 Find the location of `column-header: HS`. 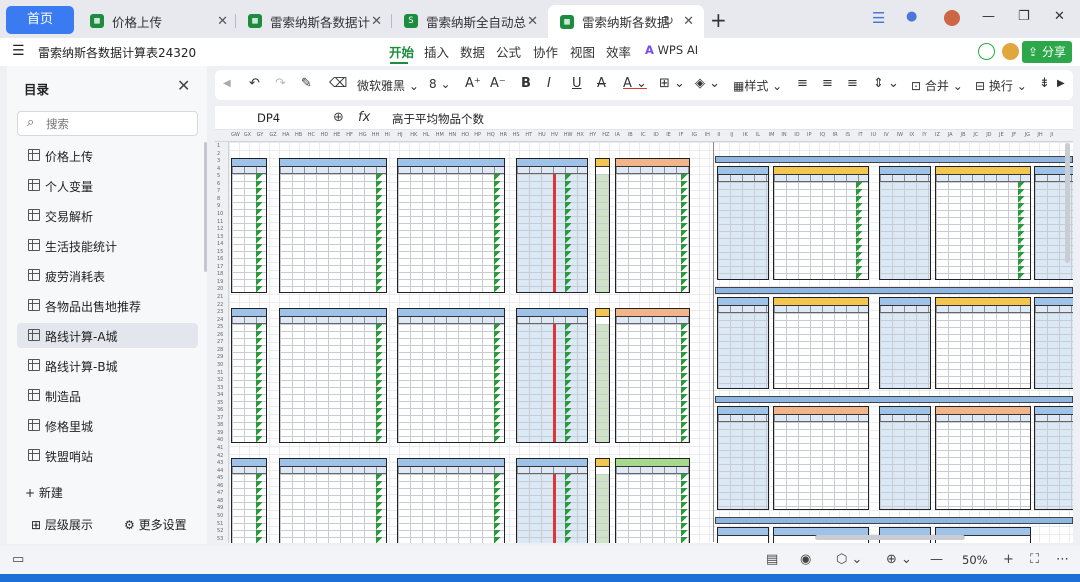

column-header: HS is located at coordinates (516, 135).